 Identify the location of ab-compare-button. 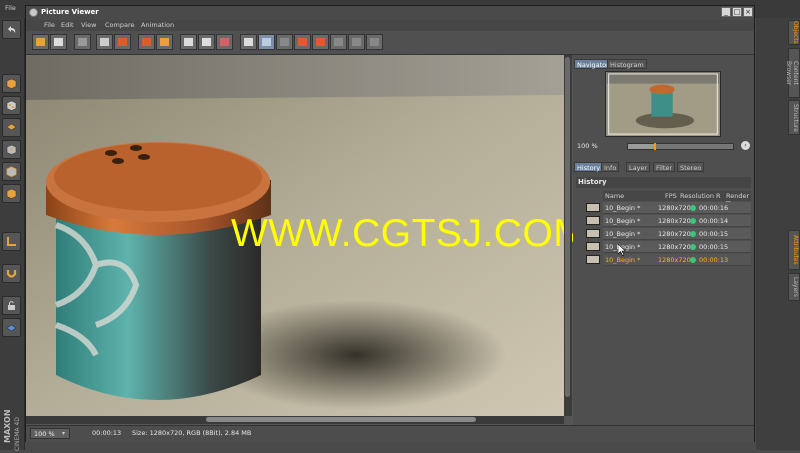
(248, 42).